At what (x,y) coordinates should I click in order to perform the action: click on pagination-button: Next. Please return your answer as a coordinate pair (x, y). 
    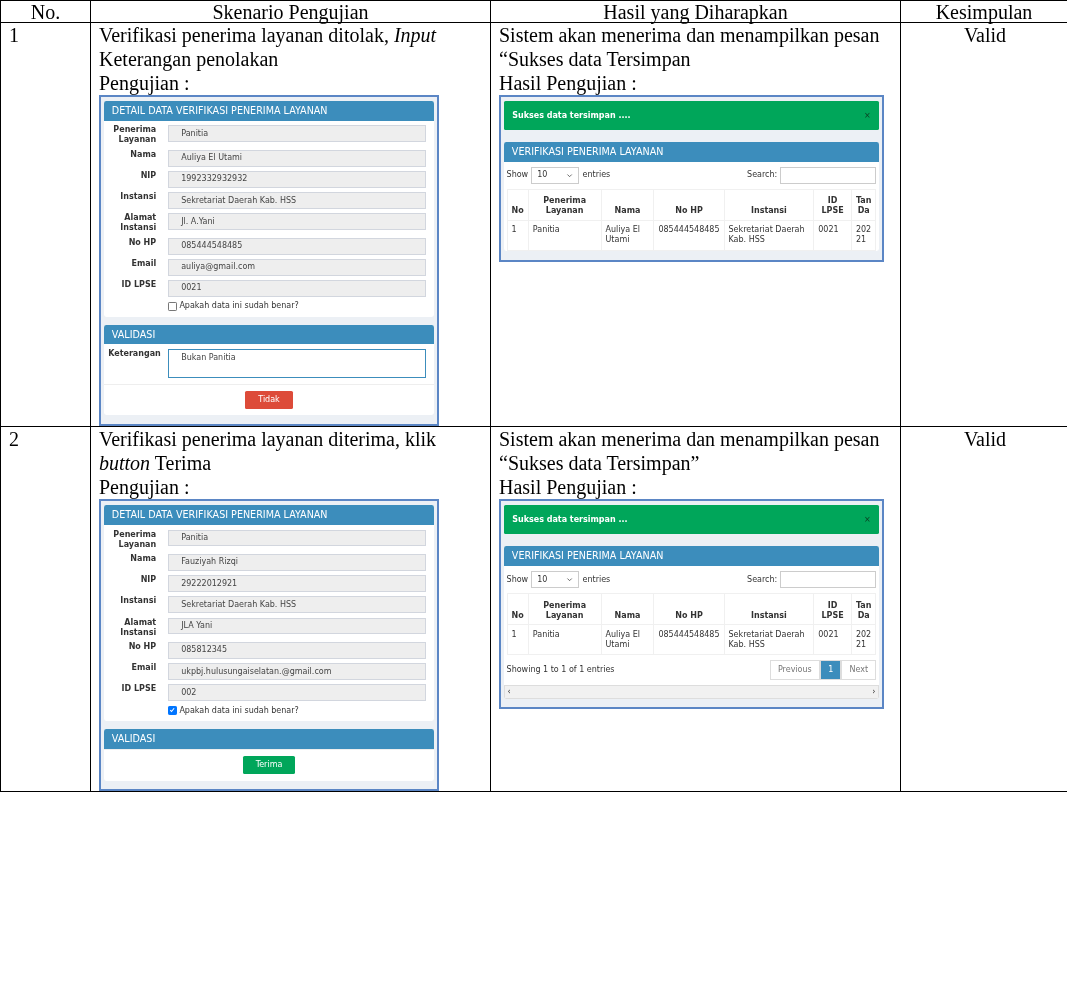
    Looking at the image, I should click on (859, 670).